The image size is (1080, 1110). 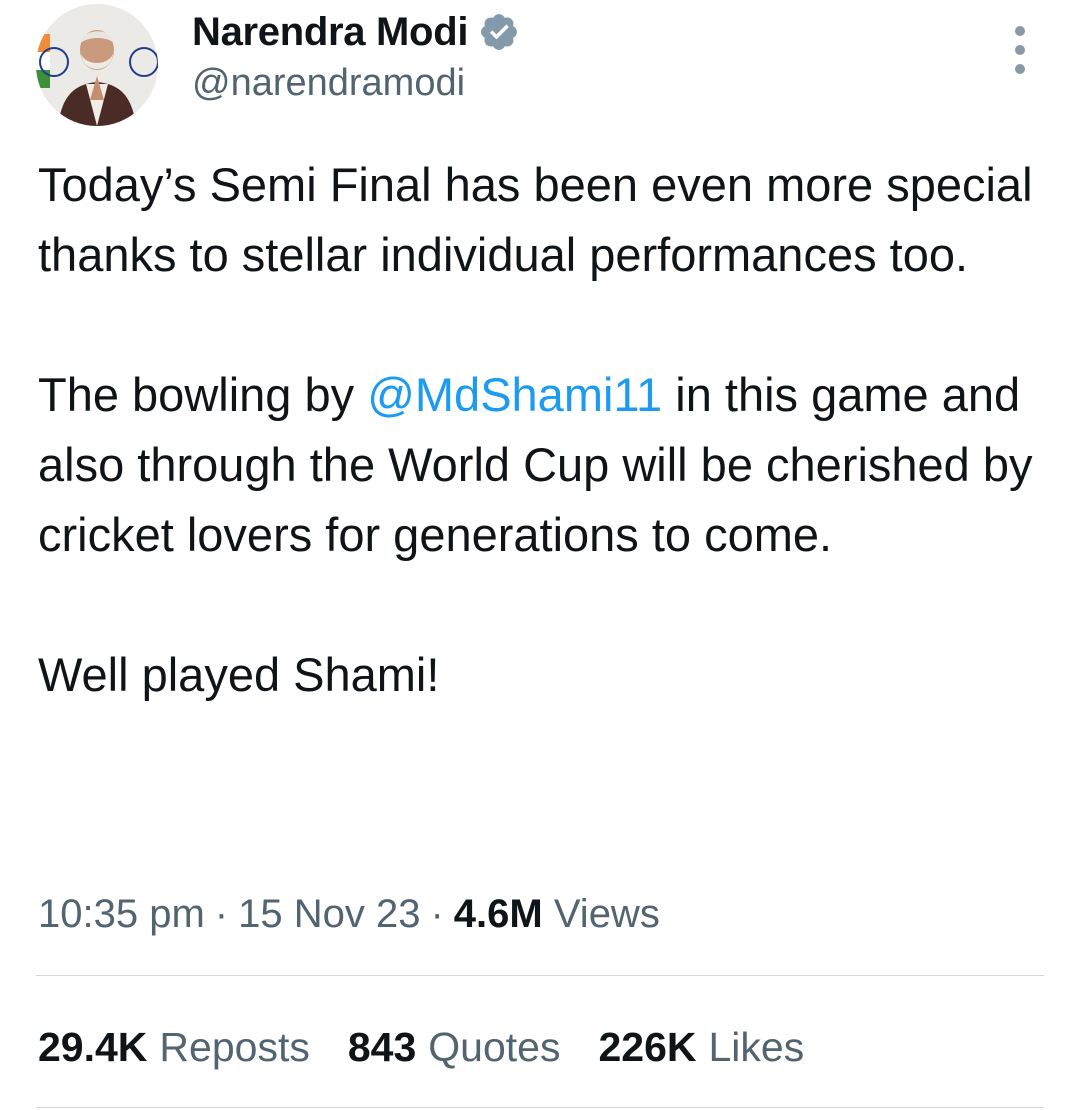 I want to click on divider-bottom, so click(x=540, y=1107).